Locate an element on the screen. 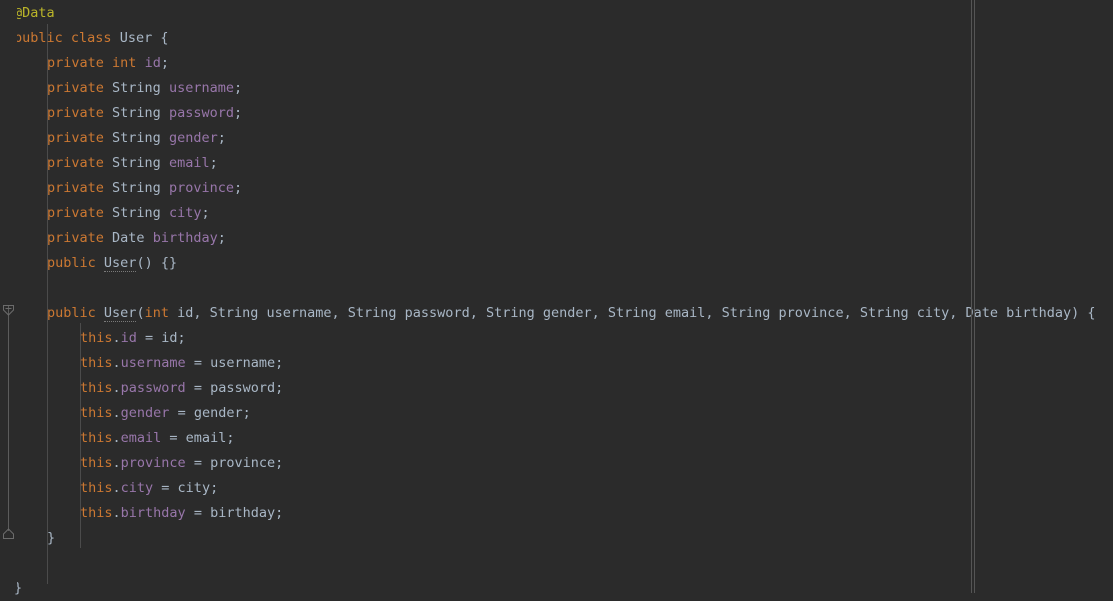 This screenshot has height=601, width=1113. code-line: public User() {} is located at coordinates (112, 263).